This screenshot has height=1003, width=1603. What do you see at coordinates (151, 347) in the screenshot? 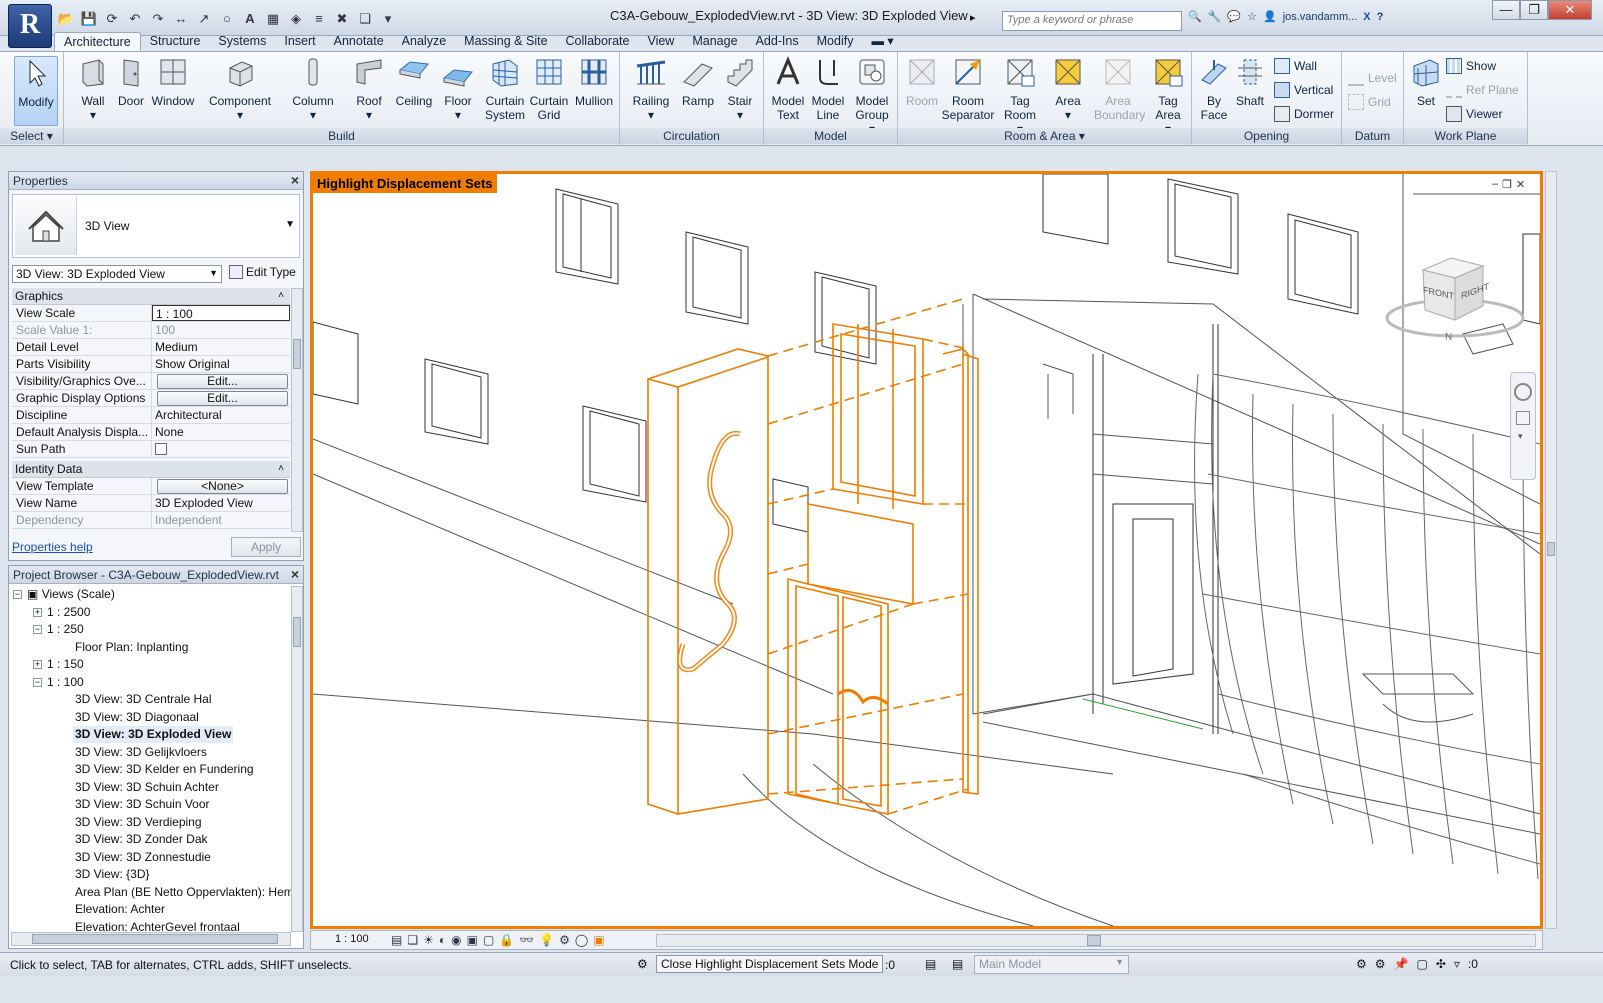
I see `prop-detail-level: Detail Level Medium` at bounding box center [151, 347].